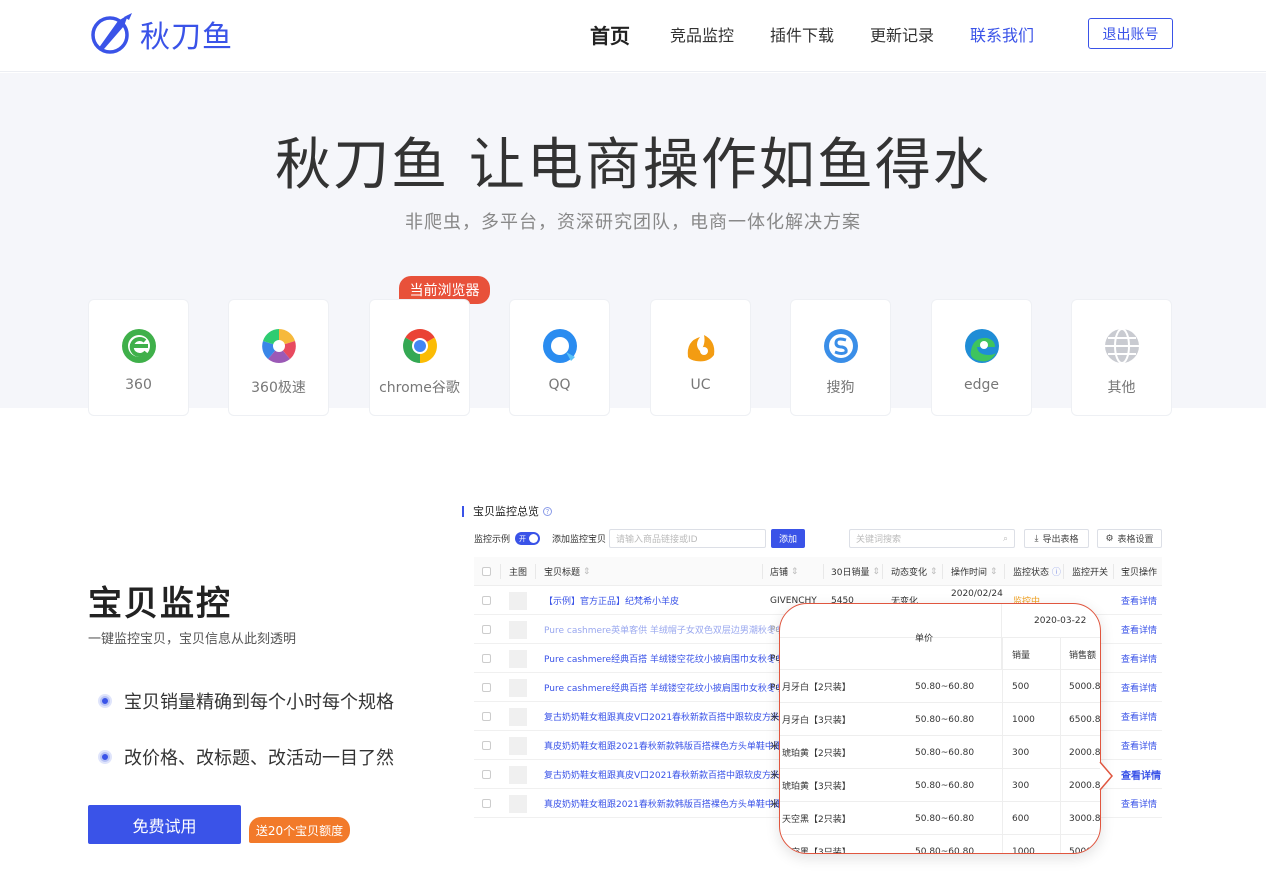 The height and width of the screenshot is (887, 1266). I want to click on nav-changelog: 更新记录, so click(902, 34).